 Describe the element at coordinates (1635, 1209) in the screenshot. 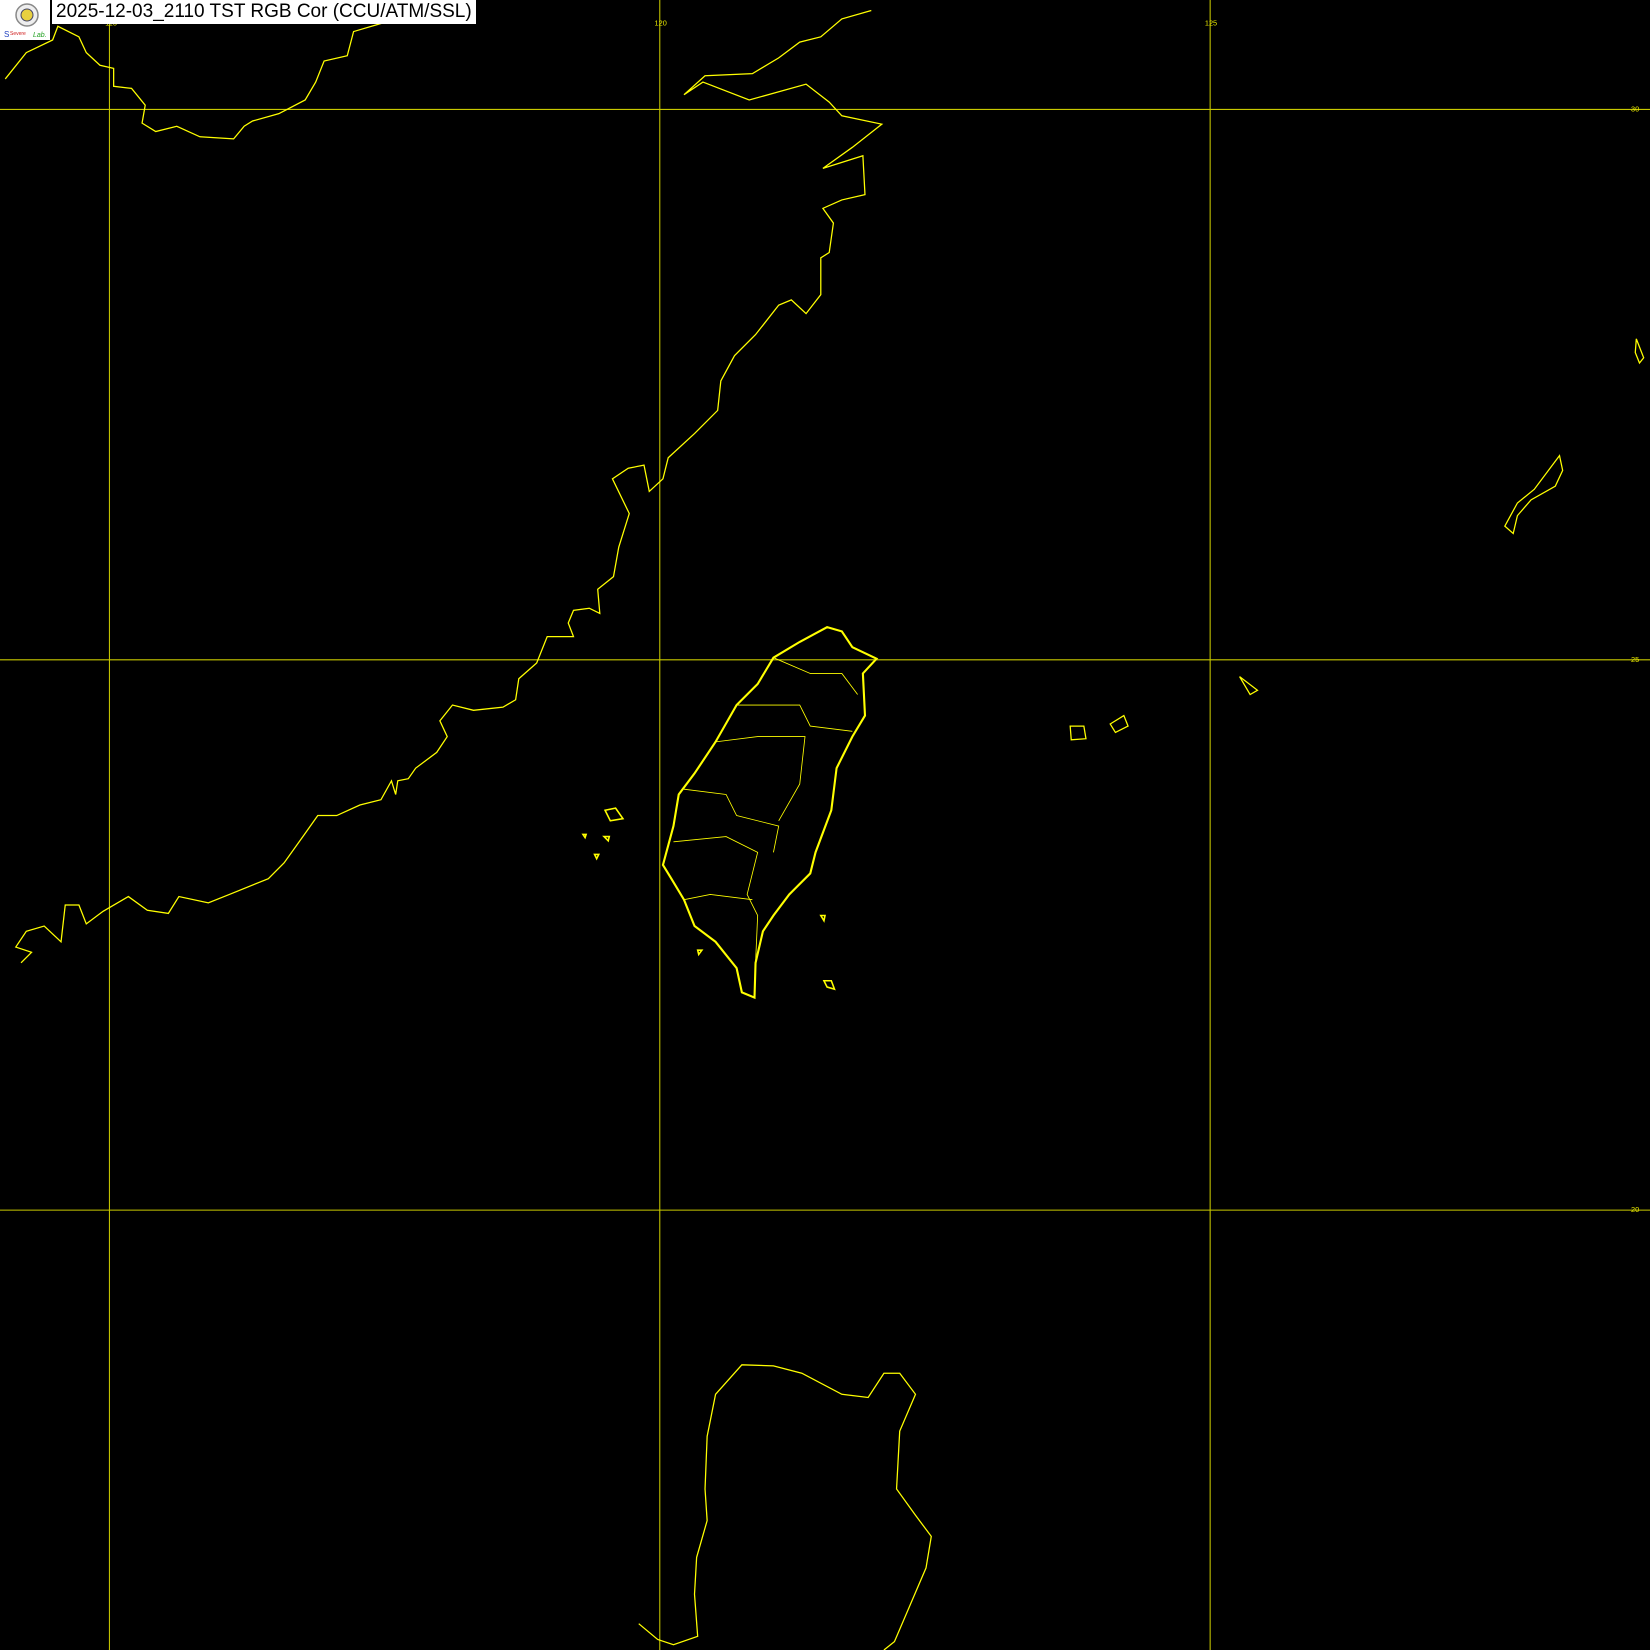

I see `lat-label-20: 20` at that location.